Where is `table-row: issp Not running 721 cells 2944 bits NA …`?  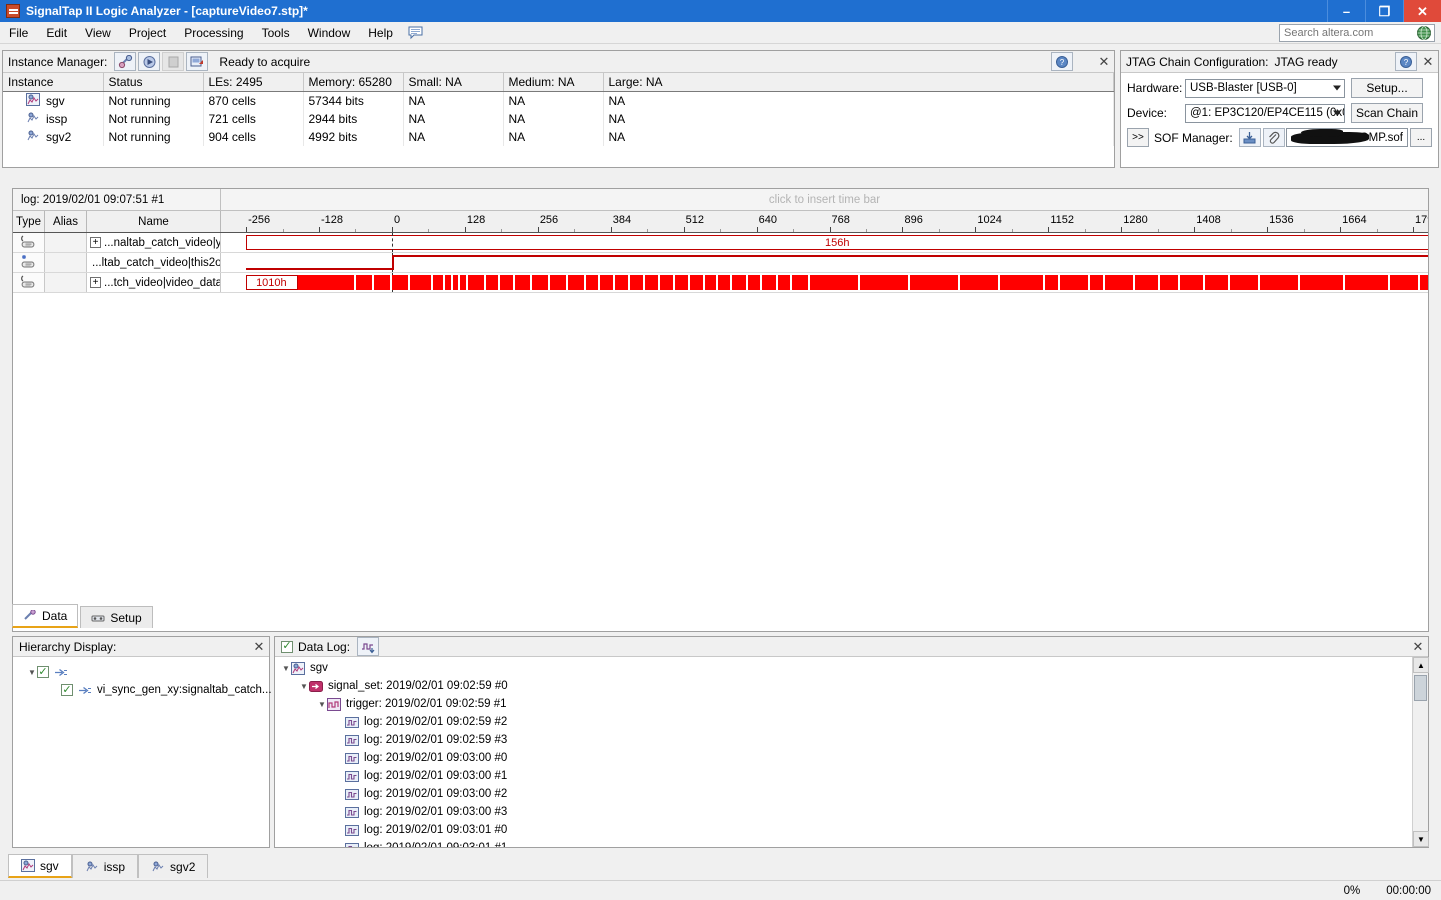 table-row: issp Not running 721 cells 2944 bits NA … is located at coordinates (558, 119).